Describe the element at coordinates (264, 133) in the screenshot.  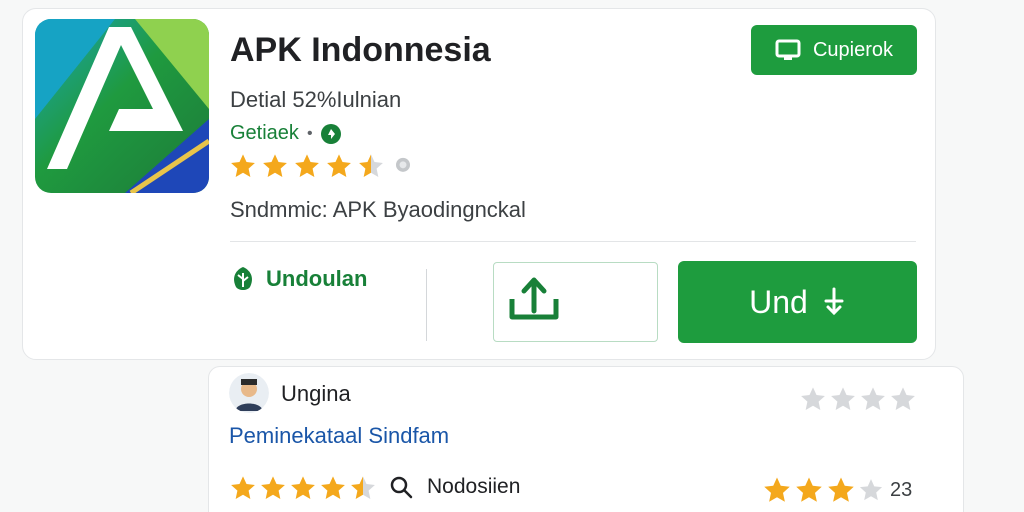
I see `developer-name: Getiaek` at that location.